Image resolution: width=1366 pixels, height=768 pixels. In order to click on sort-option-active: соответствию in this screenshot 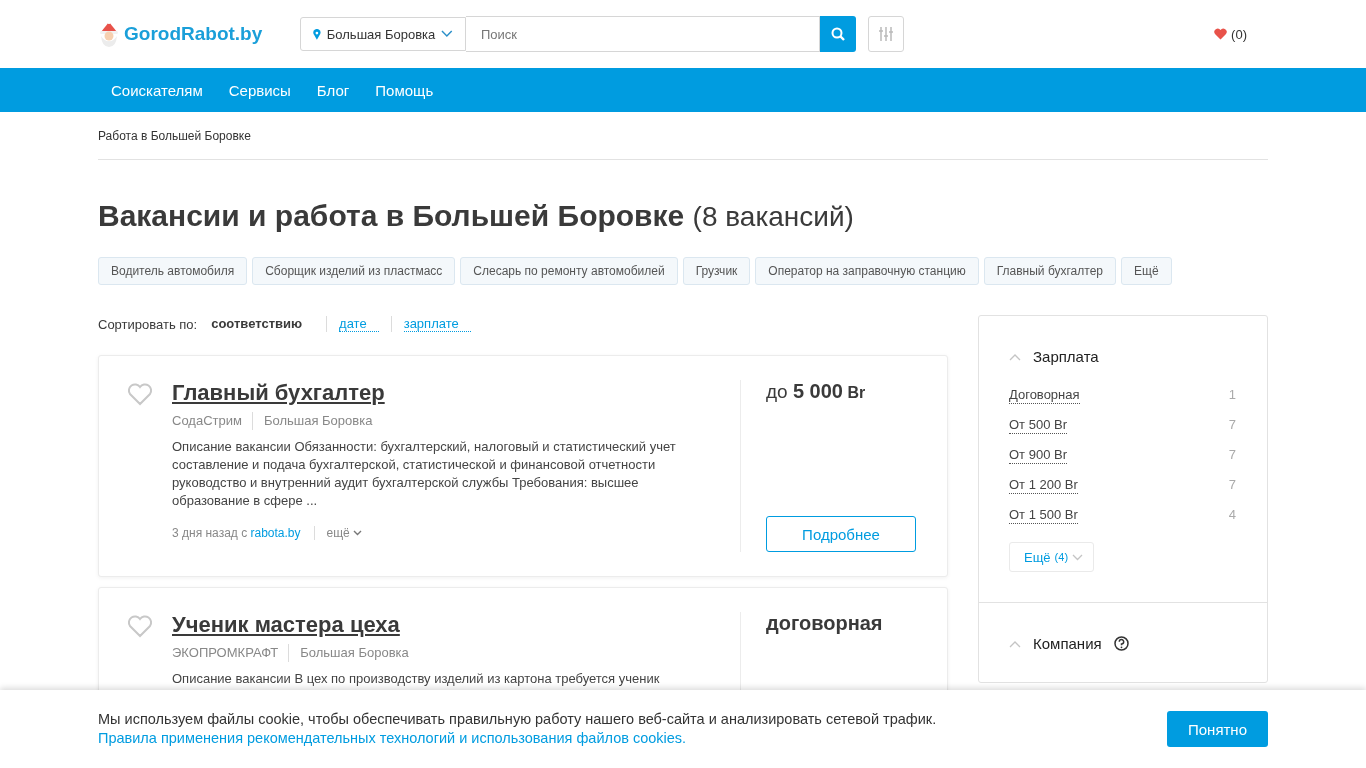, I will do `click(263, 323)`.